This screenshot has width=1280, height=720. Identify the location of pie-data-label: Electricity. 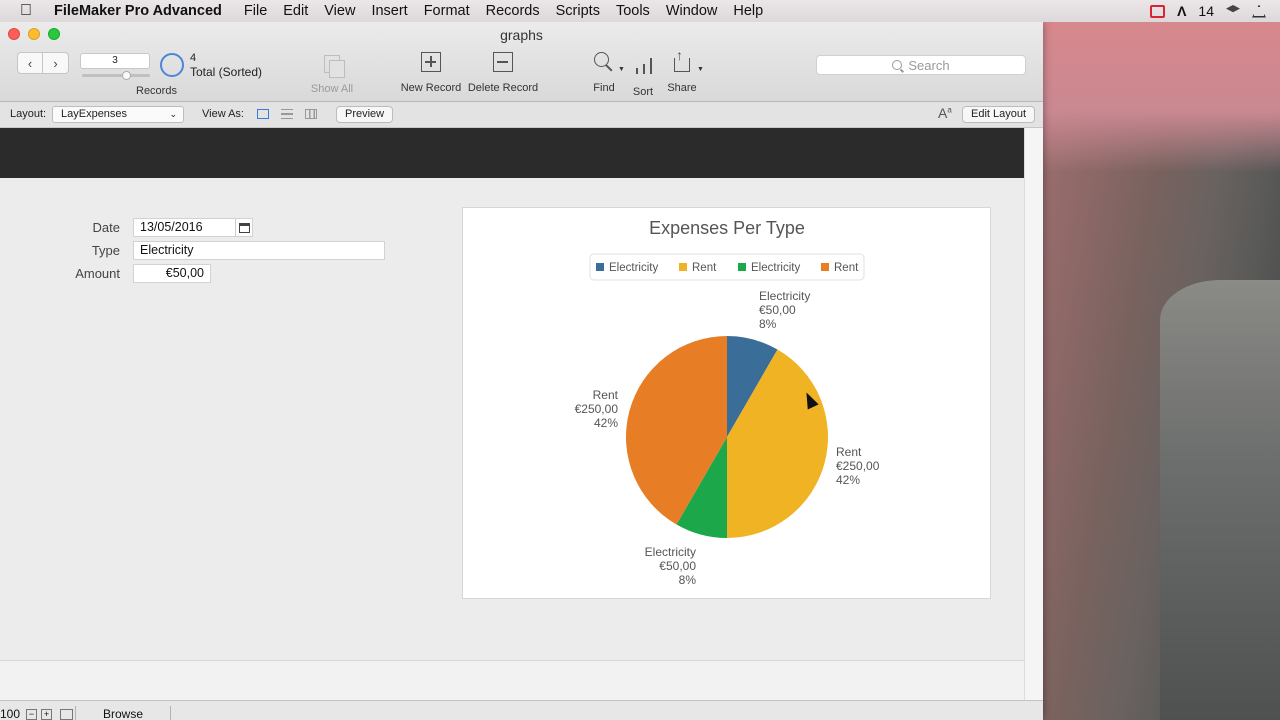
(784, 296).